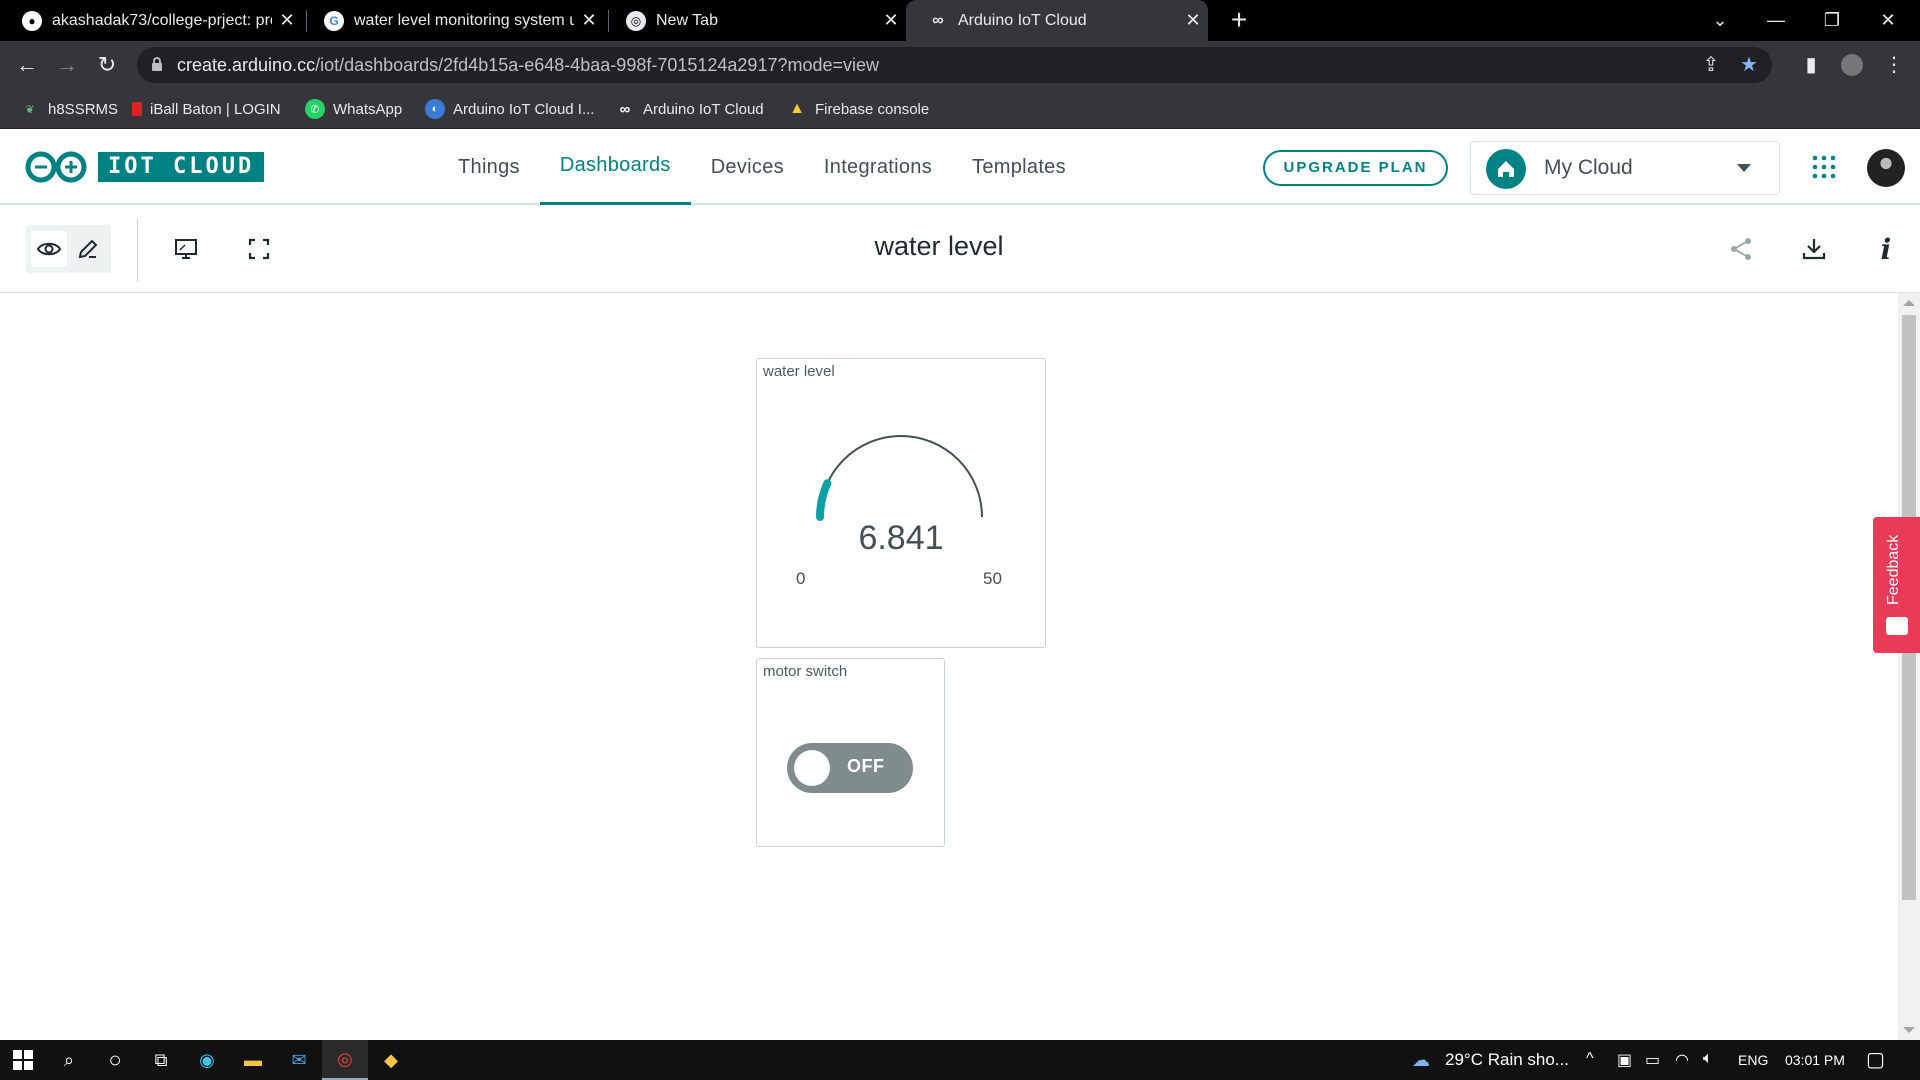  I want to click on bookmark-star-icon: ★, so click(1749, 65).